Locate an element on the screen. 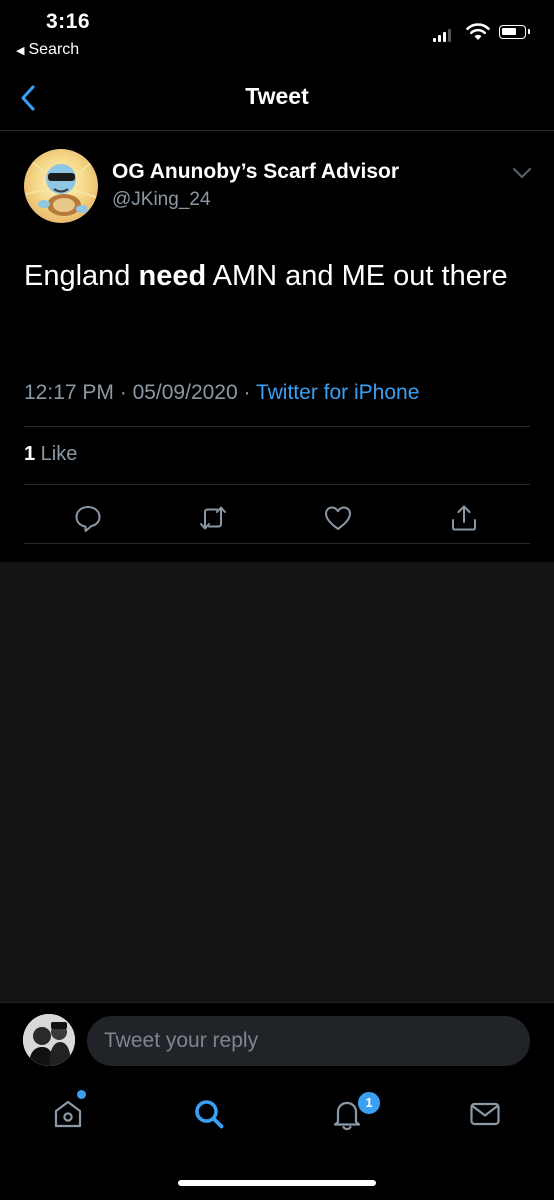 The height and width of the screenshot is (1200, 554). status-time: 3:16 is located at coordinates (68, 21).